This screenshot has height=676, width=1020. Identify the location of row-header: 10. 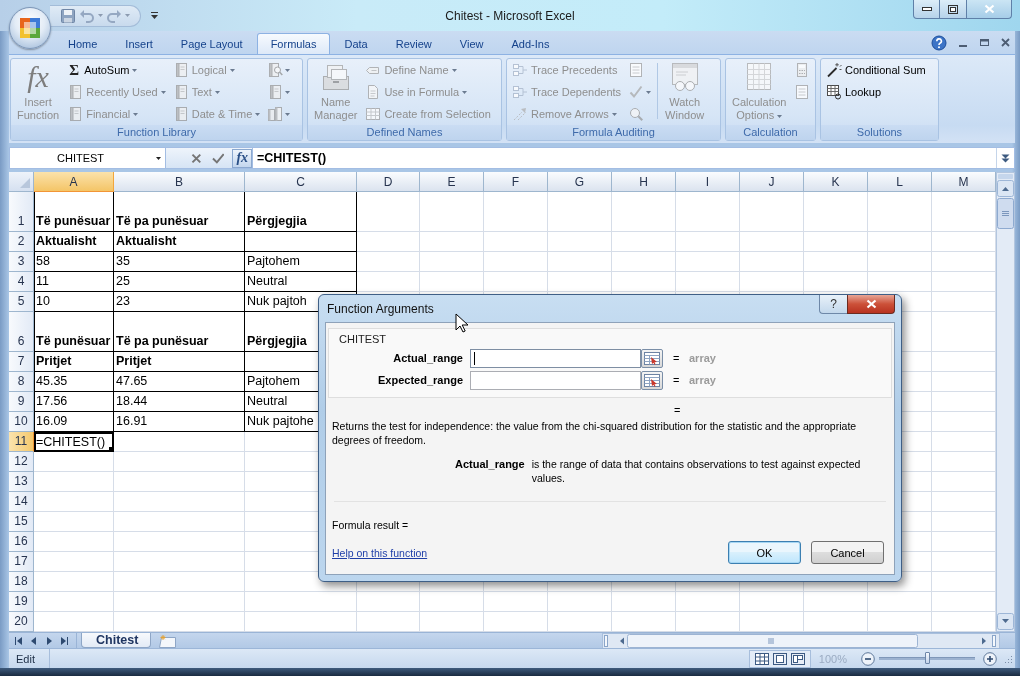
(21, 422).